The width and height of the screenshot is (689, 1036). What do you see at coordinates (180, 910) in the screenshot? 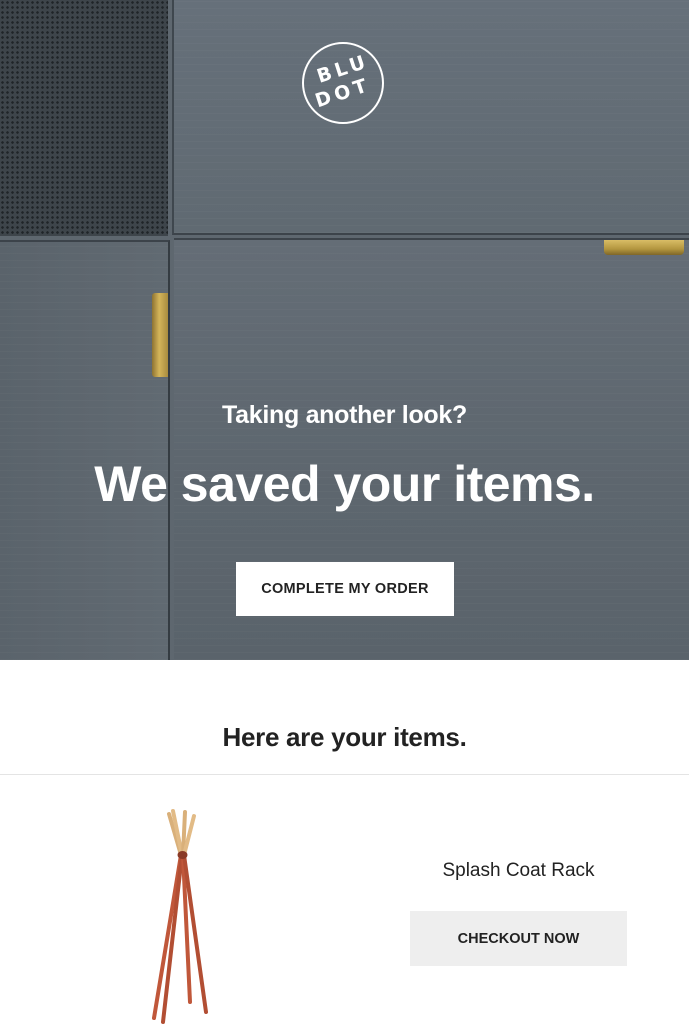
I see `coat-rack-icon` at bounding box center [180, 910].